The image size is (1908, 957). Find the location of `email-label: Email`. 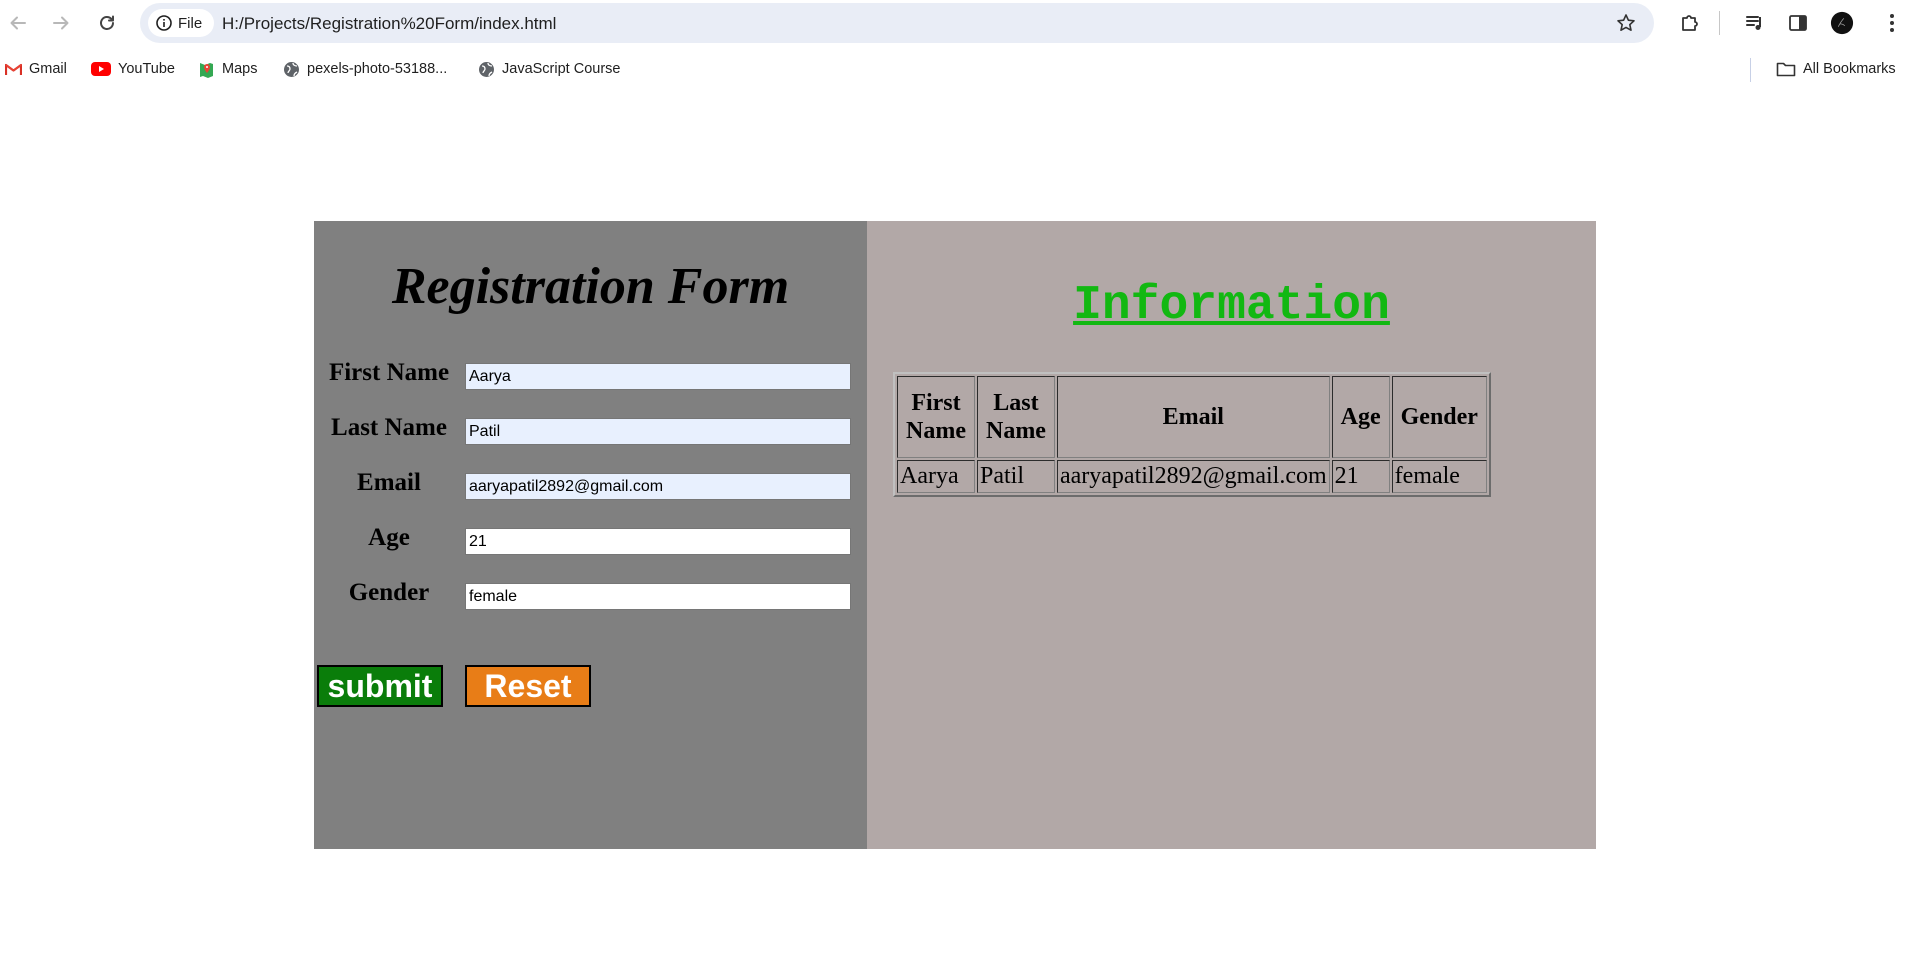

email-label: Email is located at coordinates (389, 482).